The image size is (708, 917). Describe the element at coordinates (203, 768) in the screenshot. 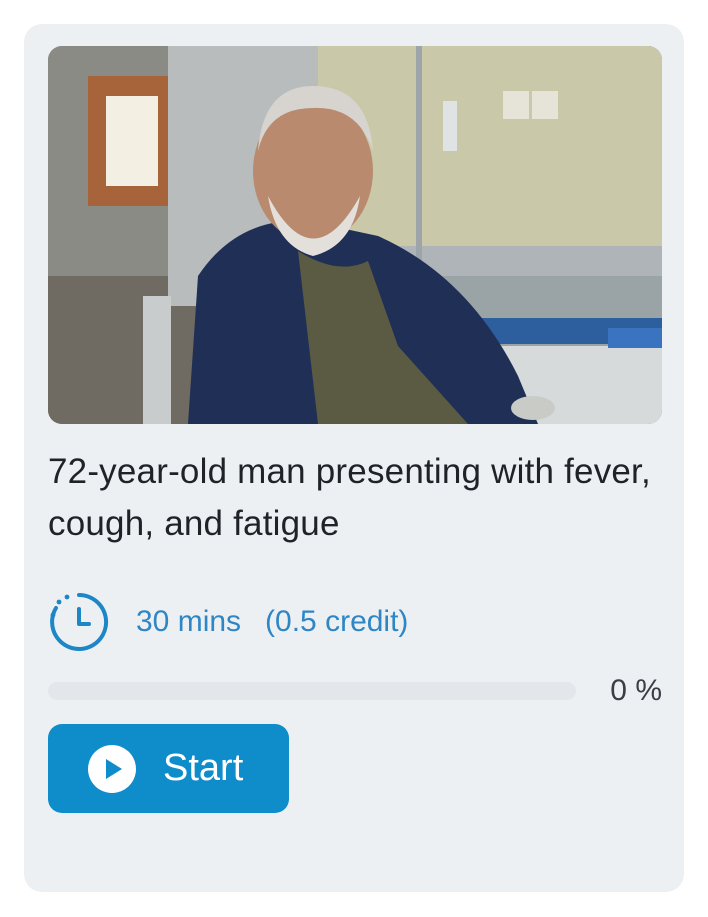

I see `start-button-label: Start` at that location.